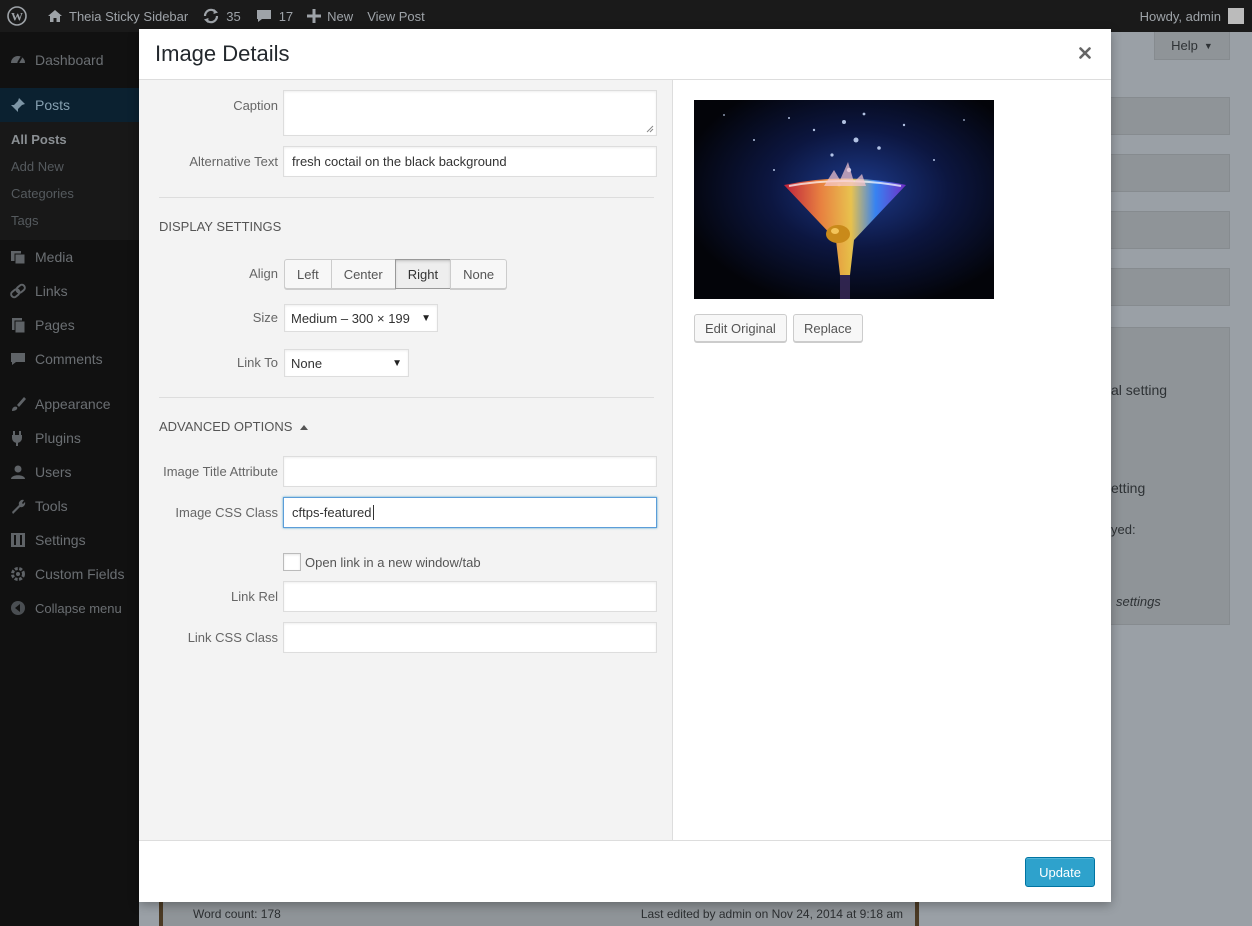 The image size is (1252, 926). I want to click on collapse-menu-button: Collapse menu, so click(69, 608).